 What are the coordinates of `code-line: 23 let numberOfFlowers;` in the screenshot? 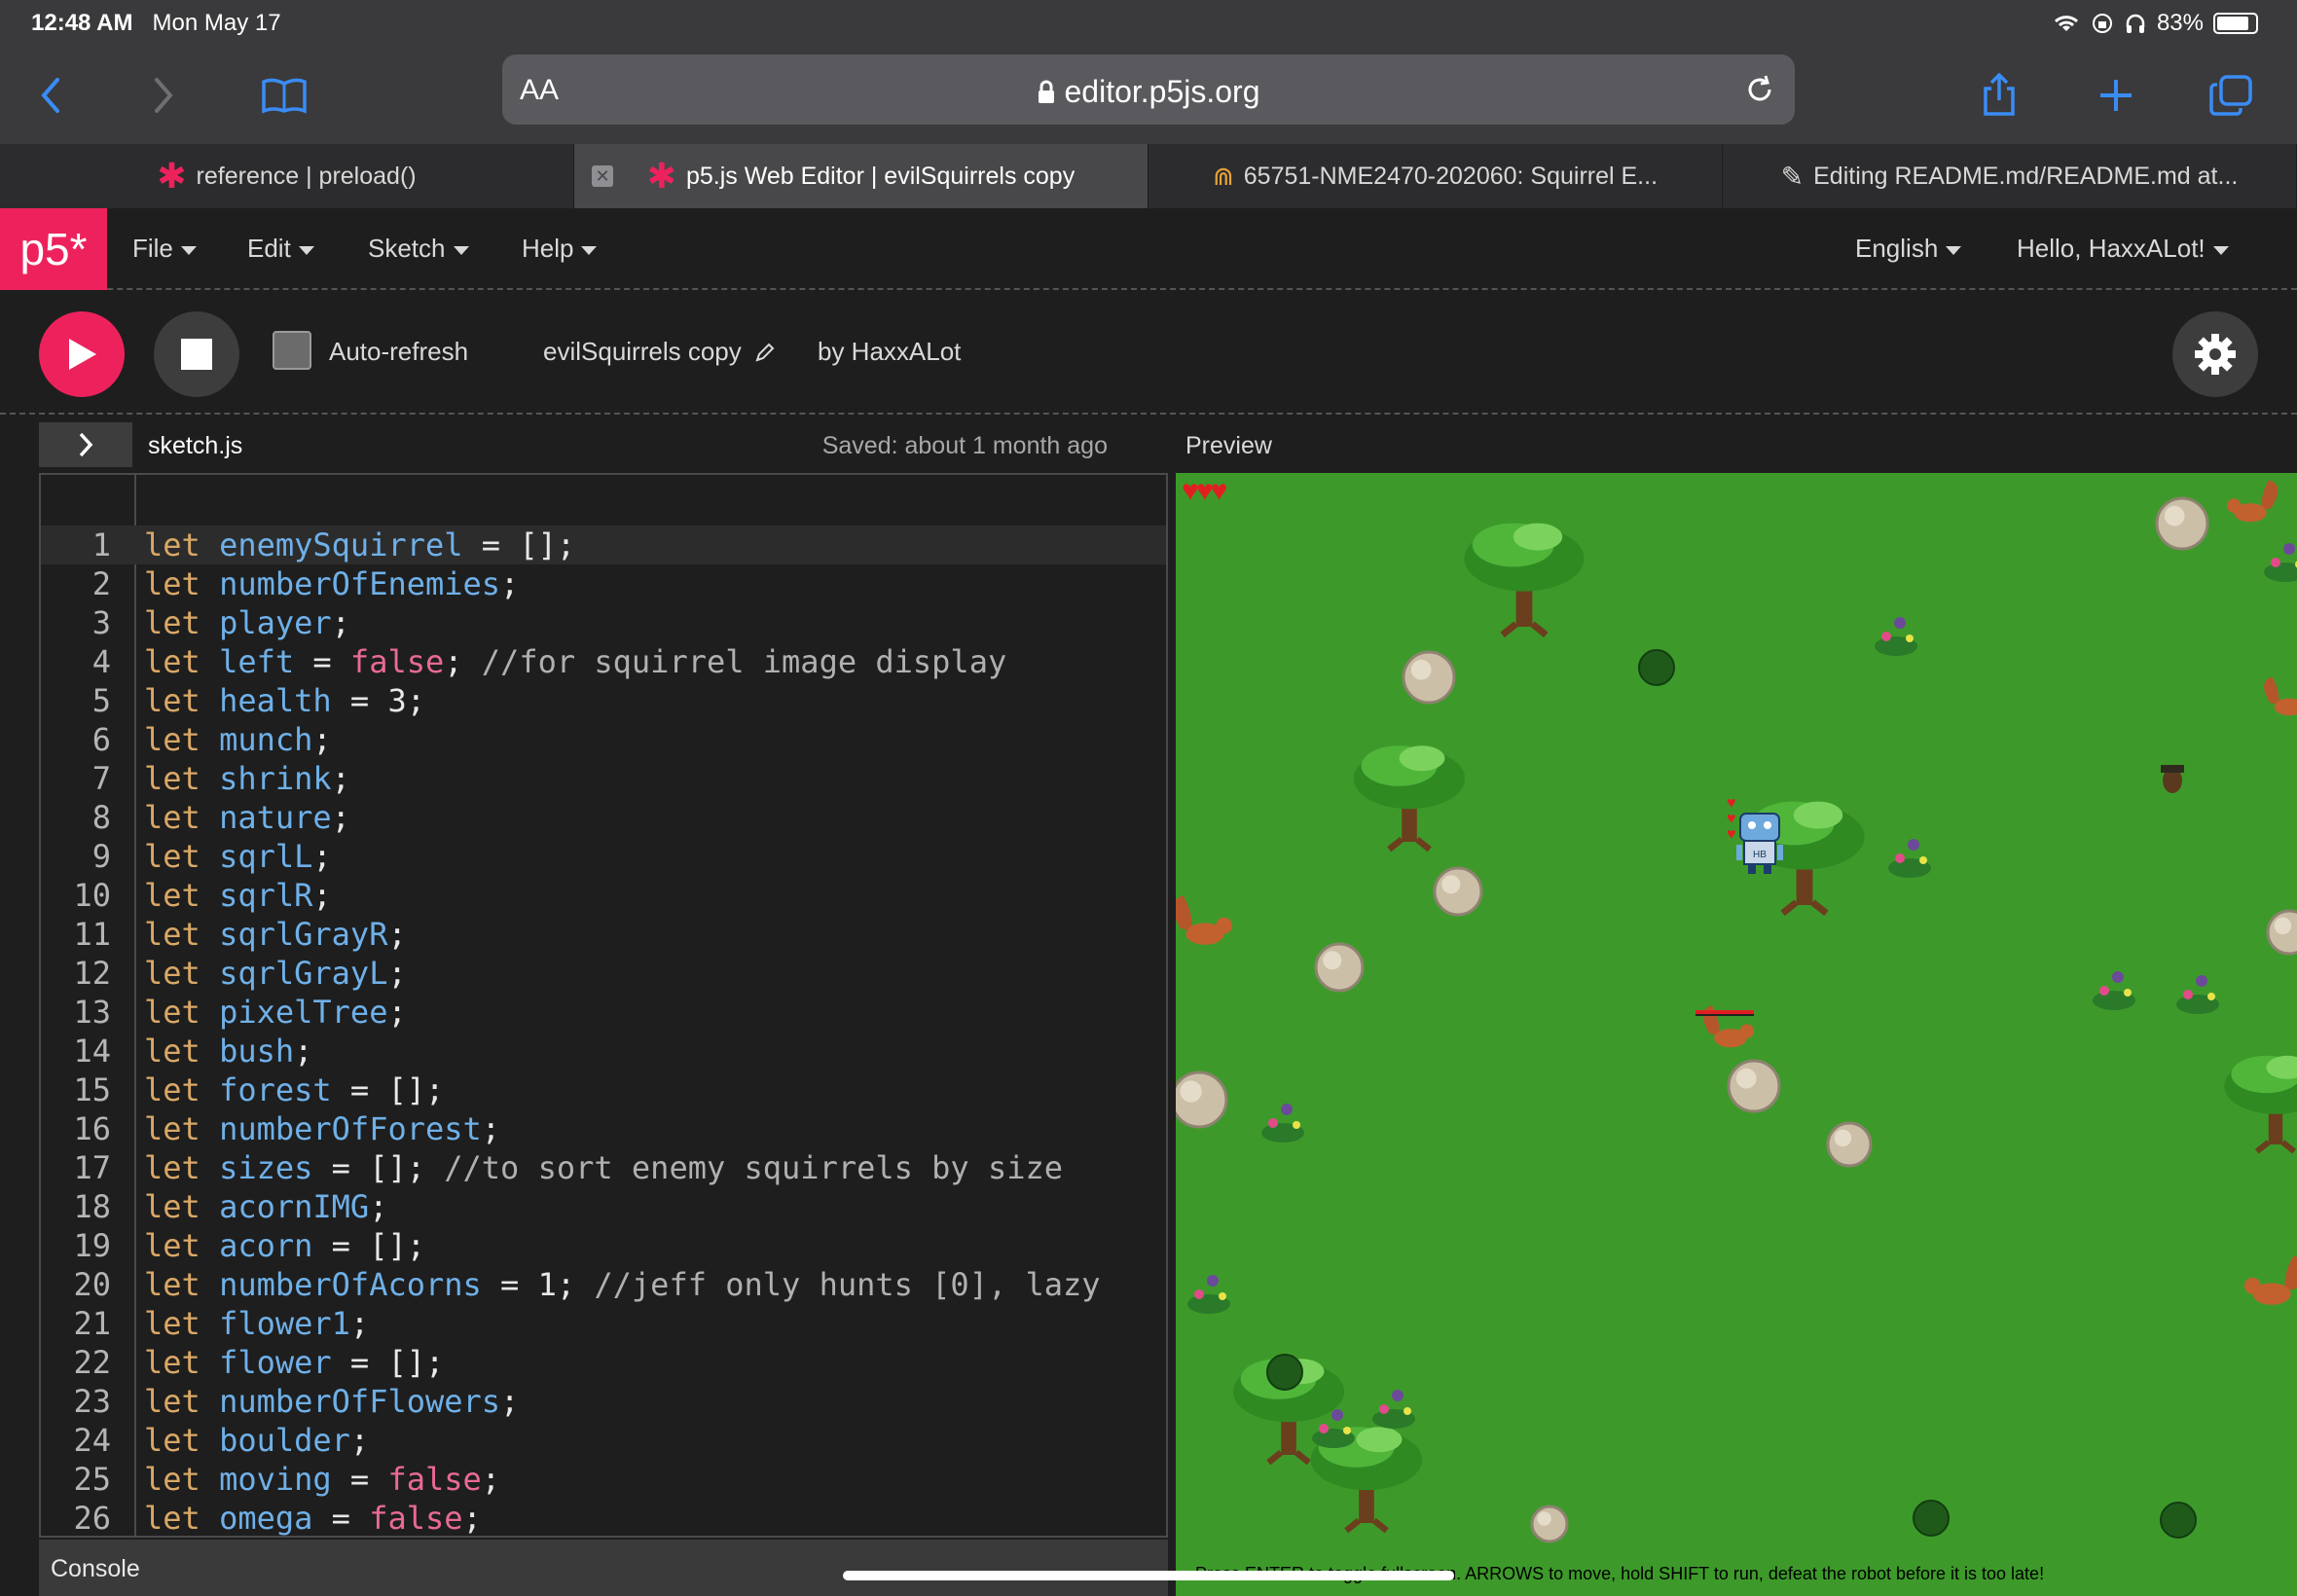 It's located at (604, 1401).